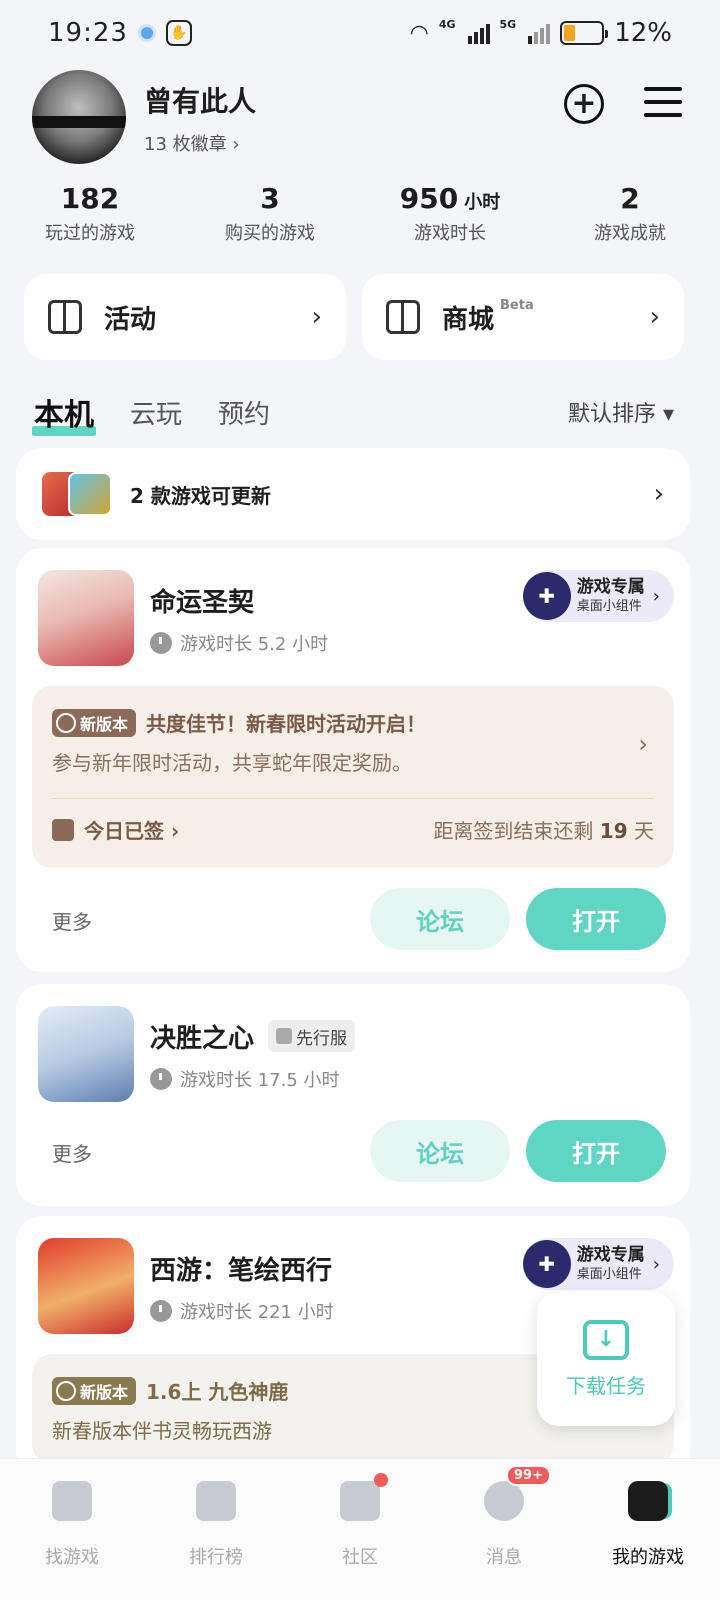 Image resolution: width=720 pixels, height=1600 pixels. I want to click on stat-label: 游戏成就, so click(630, 233).